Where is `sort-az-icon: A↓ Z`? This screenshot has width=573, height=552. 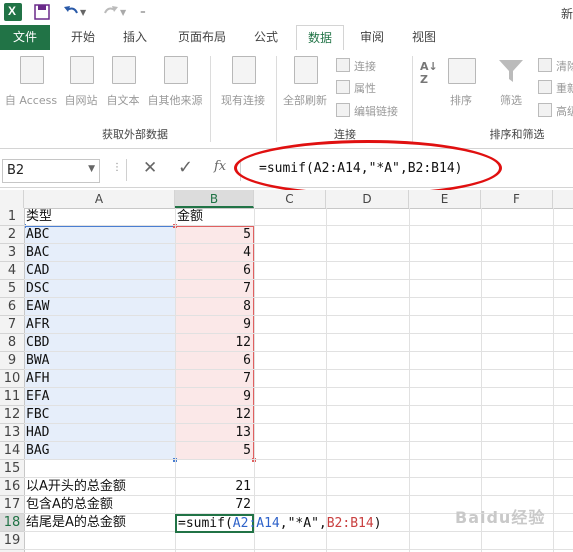
sort-az-icon: A↓ Z is located at coordinates (429, 73).